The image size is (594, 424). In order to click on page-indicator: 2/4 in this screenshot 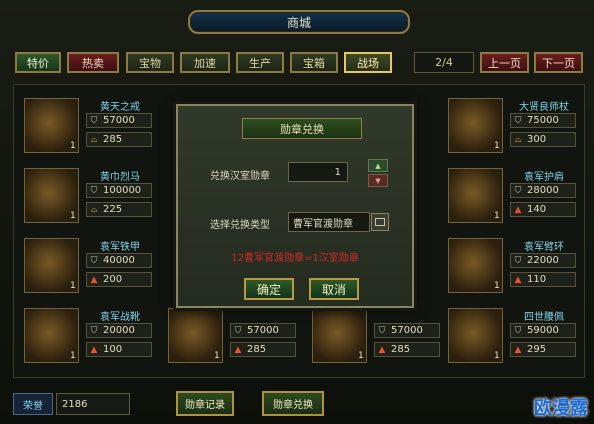, I will do `click(444, 62)`.